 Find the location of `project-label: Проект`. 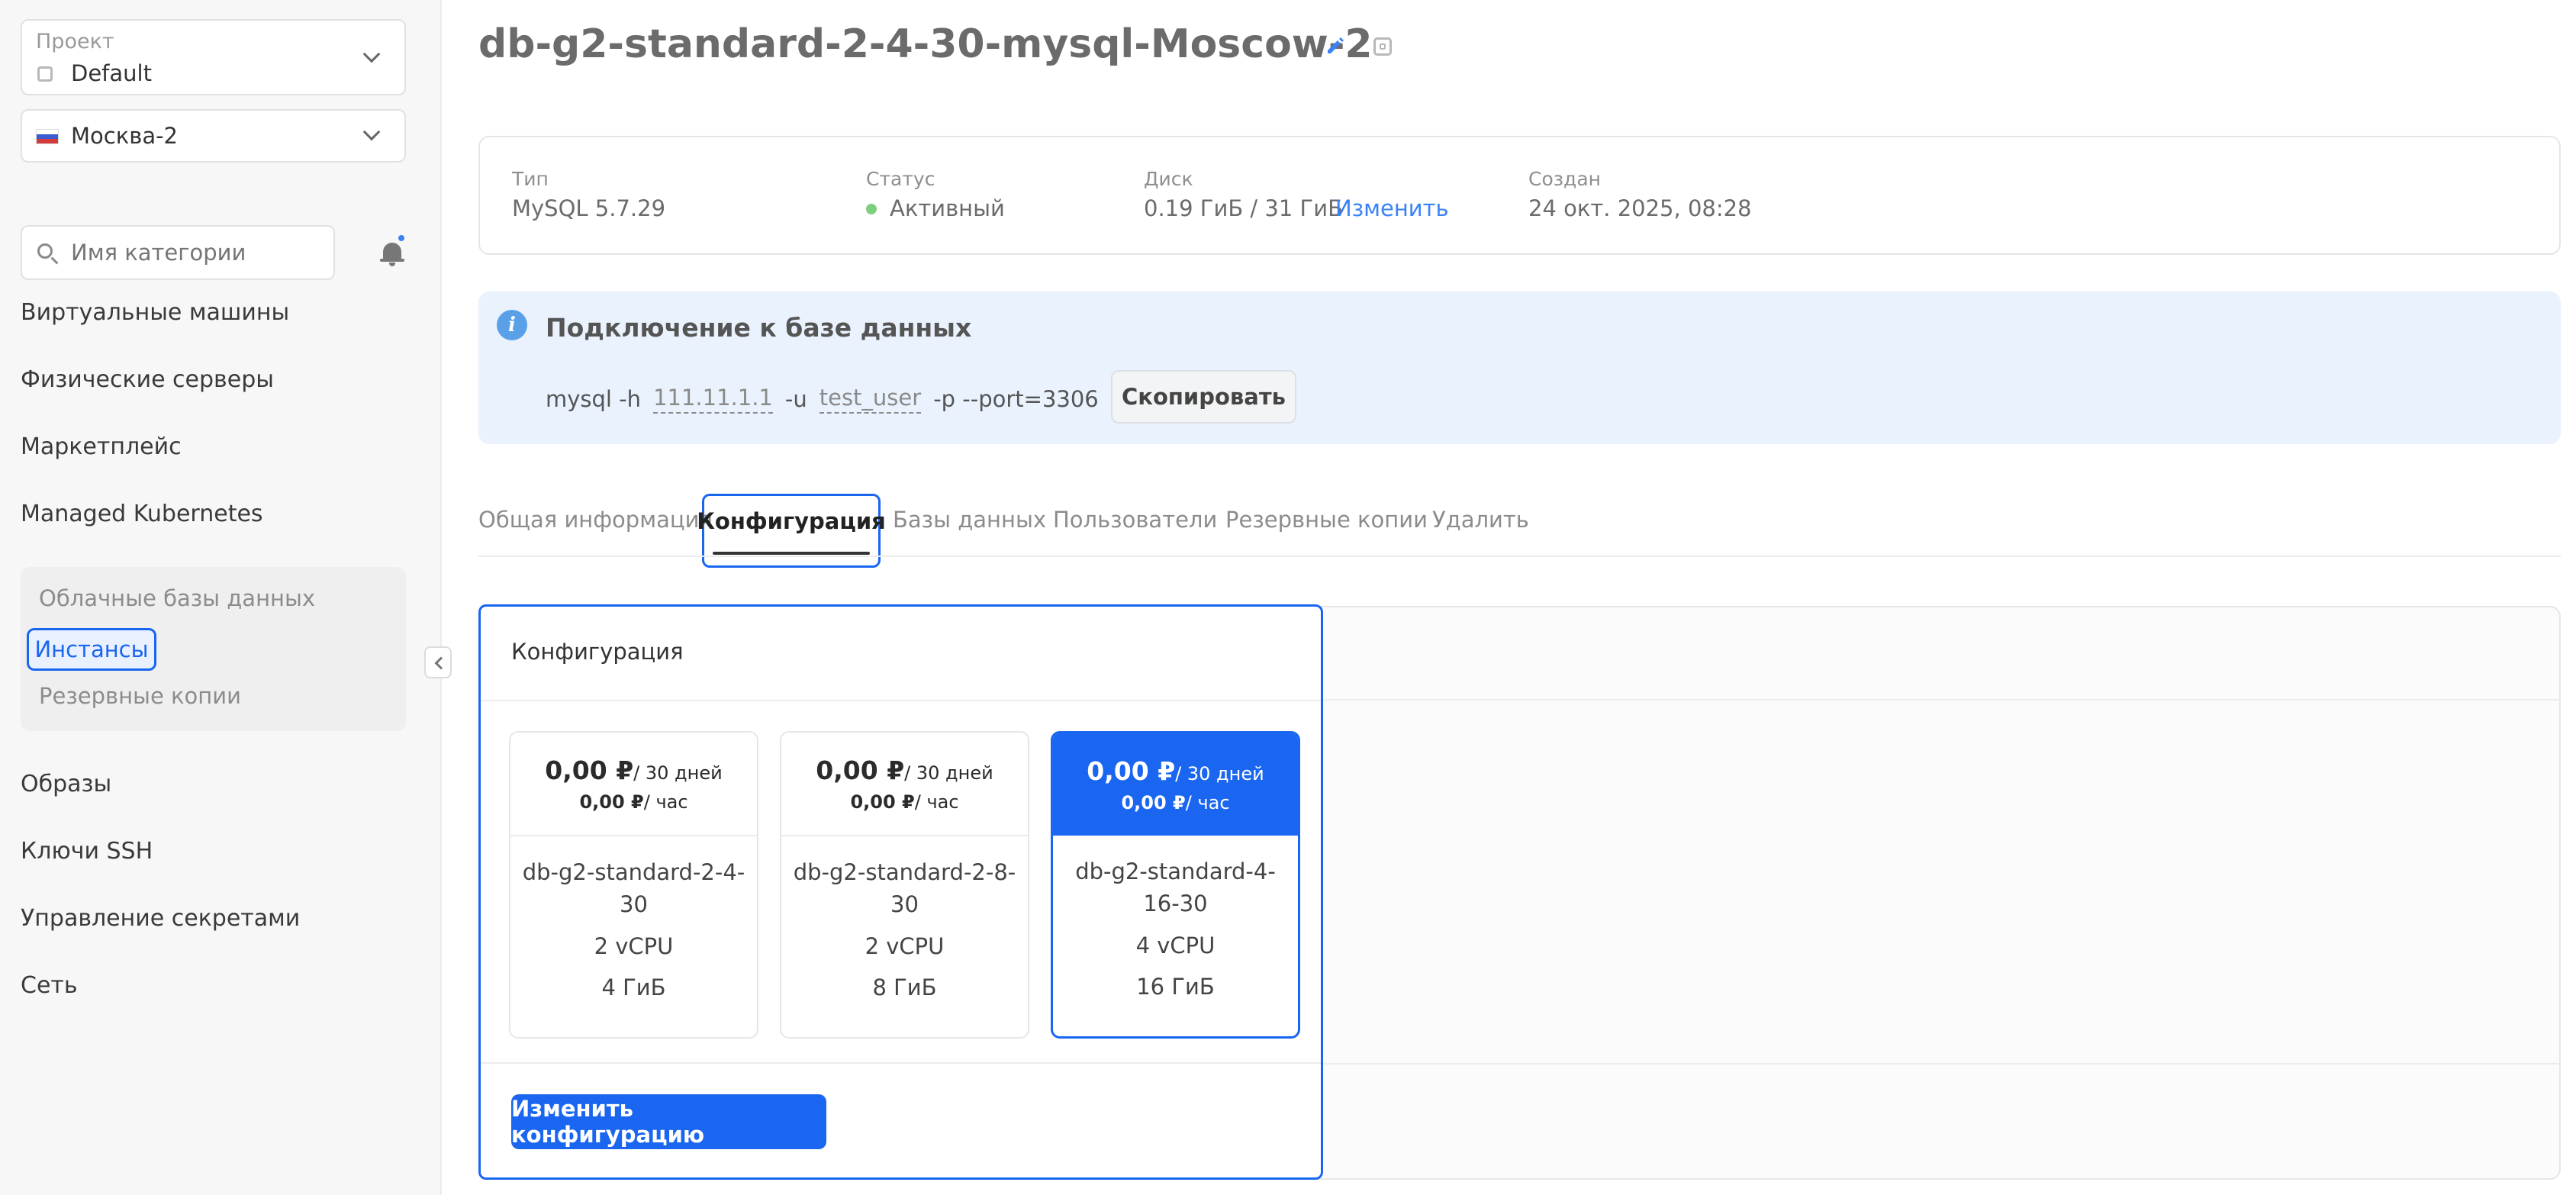

project-label: Проект is located at coordinates (75, 41).